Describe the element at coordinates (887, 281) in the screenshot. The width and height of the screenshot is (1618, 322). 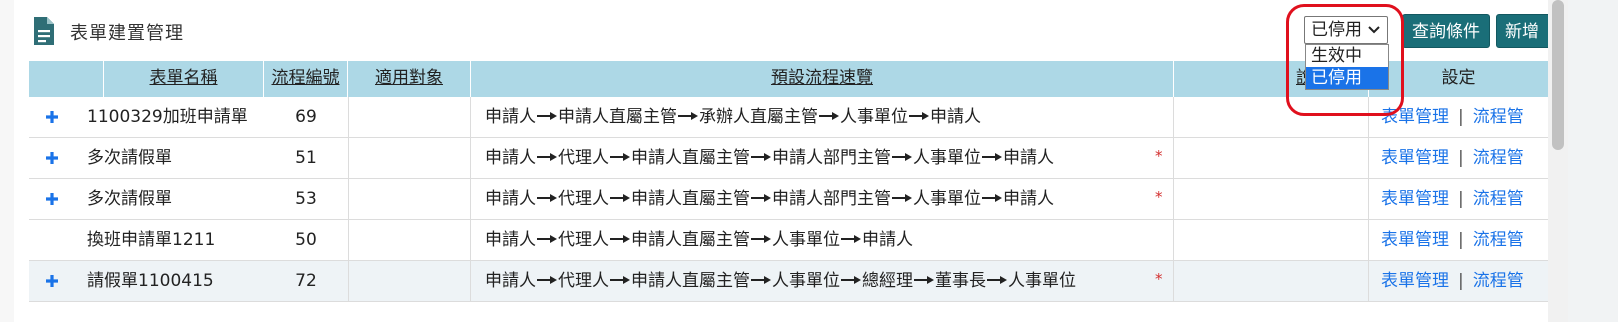
I see `flow-step: 總經理` at that location.